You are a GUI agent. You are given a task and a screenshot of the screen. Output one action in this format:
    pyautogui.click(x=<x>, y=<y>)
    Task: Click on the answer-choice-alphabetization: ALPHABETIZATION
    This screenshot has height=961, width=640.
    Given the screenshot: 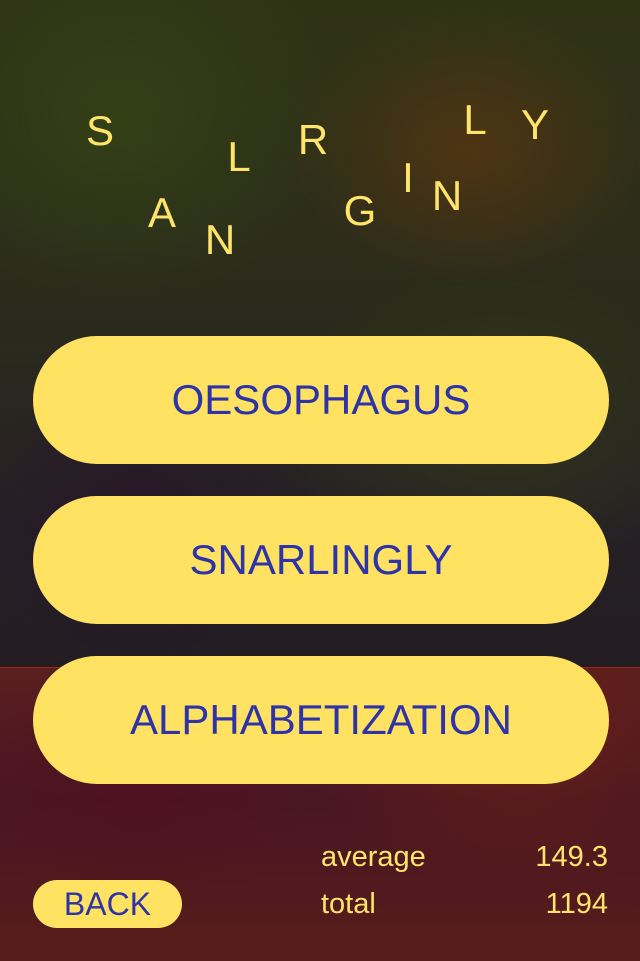 What is the action you would take?
    pyautogui.click(x=321, y=720)
    